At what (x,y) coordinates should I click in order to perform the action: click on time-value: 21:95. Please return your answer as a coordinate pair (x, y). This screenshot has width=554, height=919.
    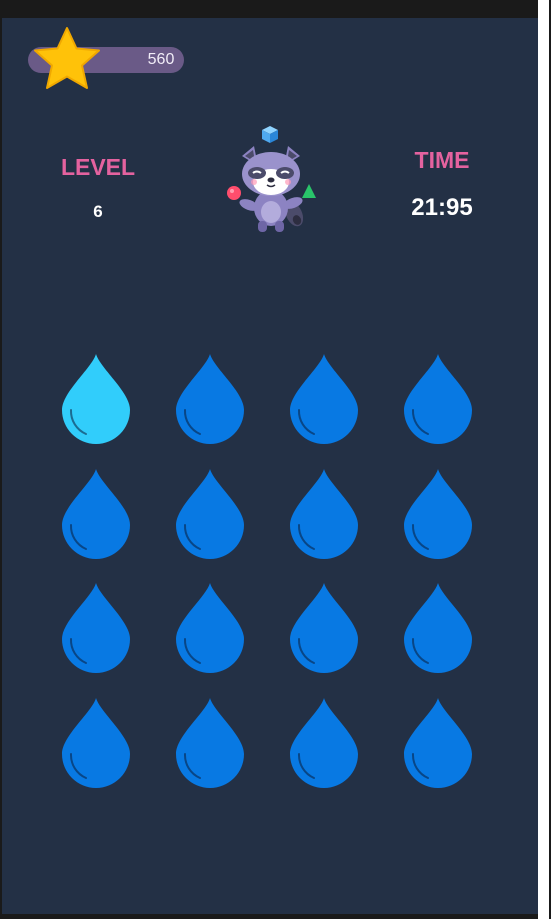
    Looking at the image, I should click on (442, 207).